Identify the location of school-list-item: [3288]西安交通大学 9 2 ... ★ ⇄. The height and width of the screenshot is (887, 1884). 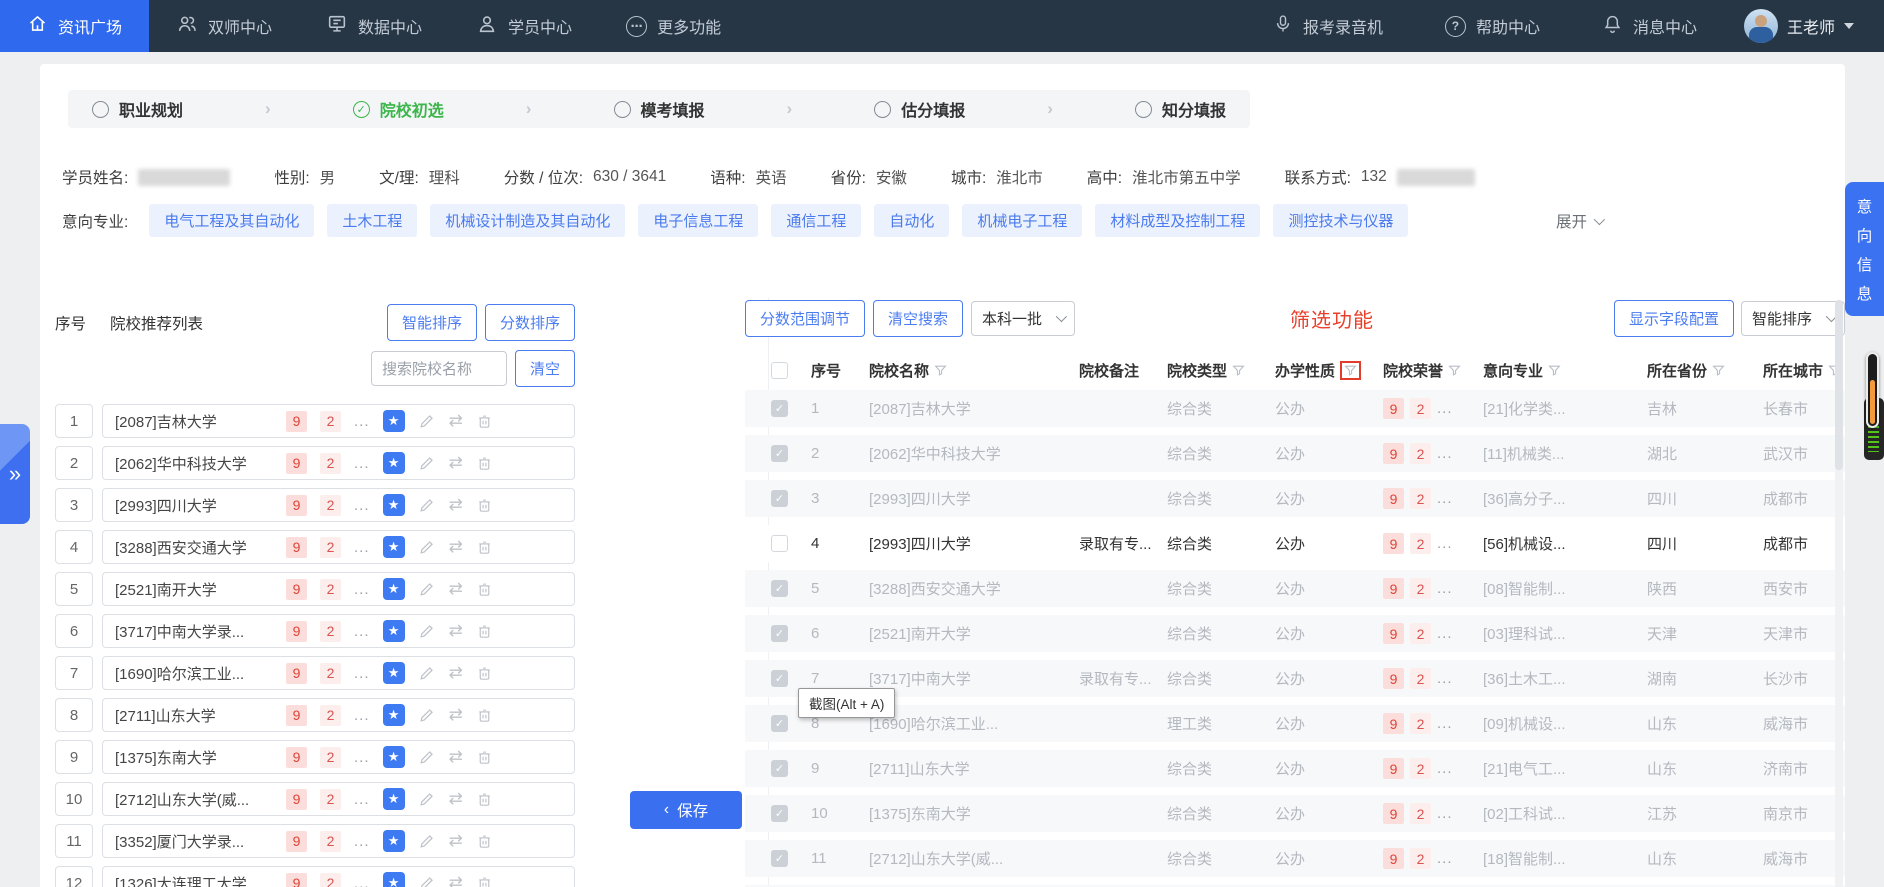
(338, 547).